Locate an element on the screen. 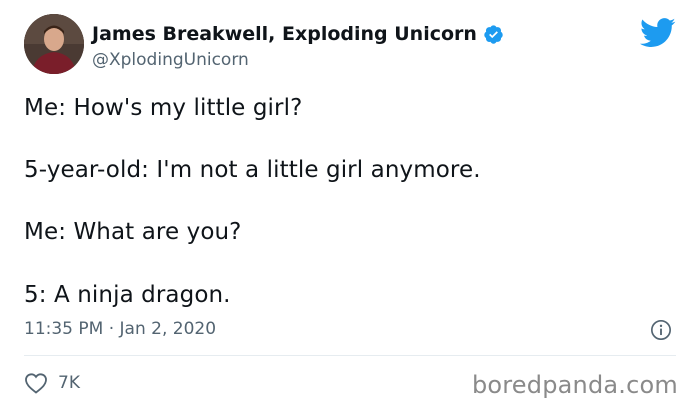 The height and width of the screenshot is (410, 700). like-button: 7K is located at coordinates (52, 383).